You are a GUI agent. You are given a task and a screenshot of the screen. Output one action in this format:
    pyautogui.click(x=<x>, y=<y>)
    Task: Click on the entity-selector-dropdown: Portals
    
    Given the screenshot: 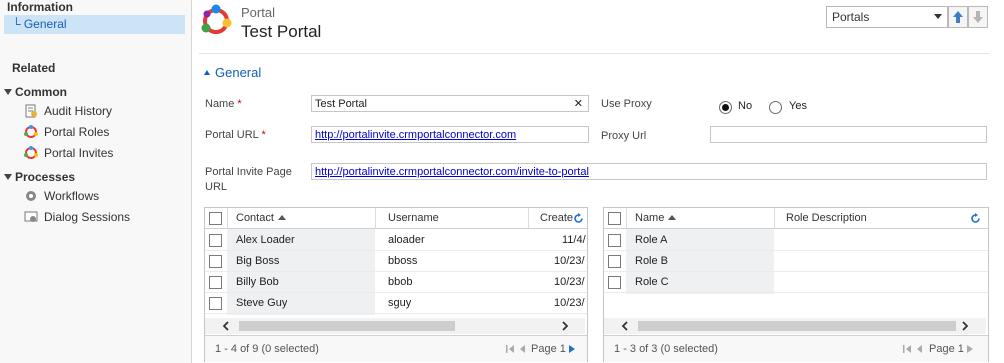 What is the action you would take?
    pyautogui.click(x=887, y=17)
    